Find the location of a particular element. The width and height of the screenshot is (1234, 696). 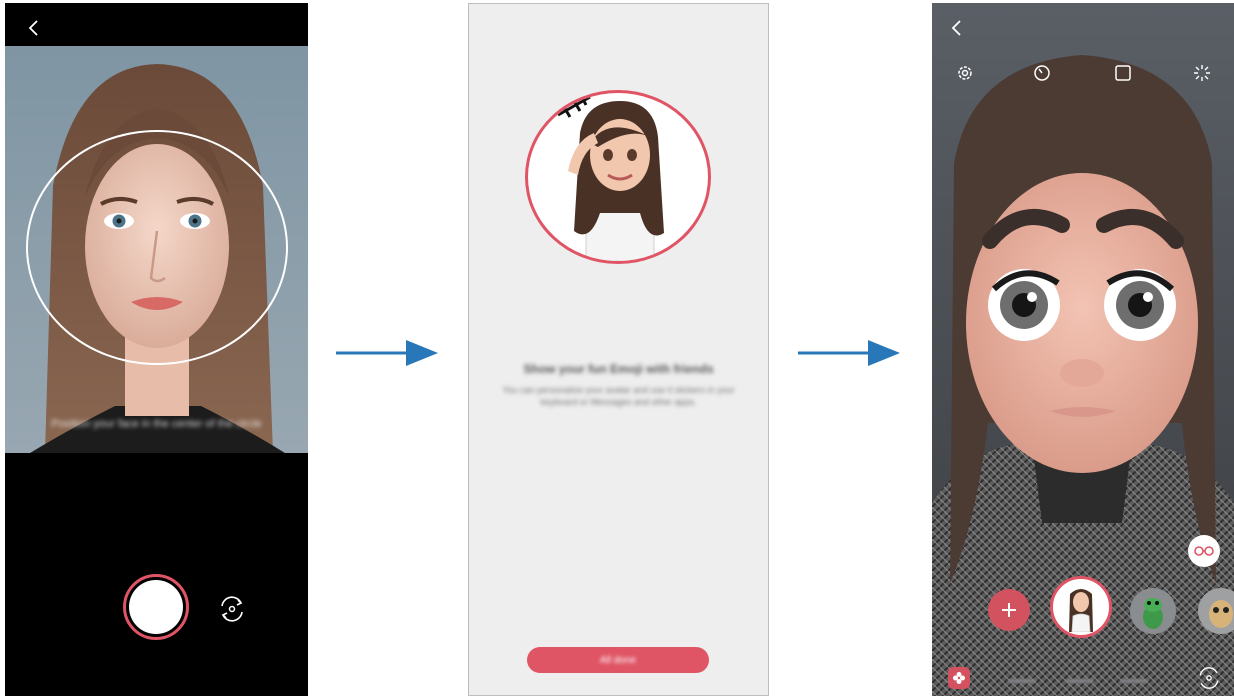

all-done-label: All done is located at coordinates (618, 660).